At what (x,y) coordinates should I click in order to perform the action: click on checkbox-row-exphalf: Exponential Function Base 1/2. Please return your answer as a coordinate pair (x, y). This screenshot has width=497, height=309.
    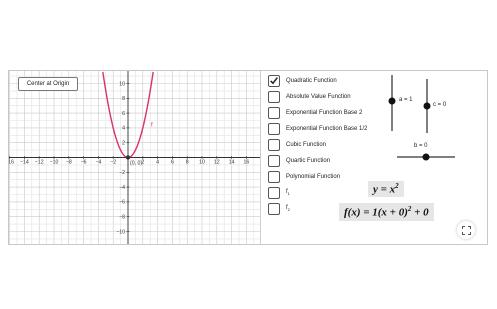
    Looking at the image, I should click on (317, 128).